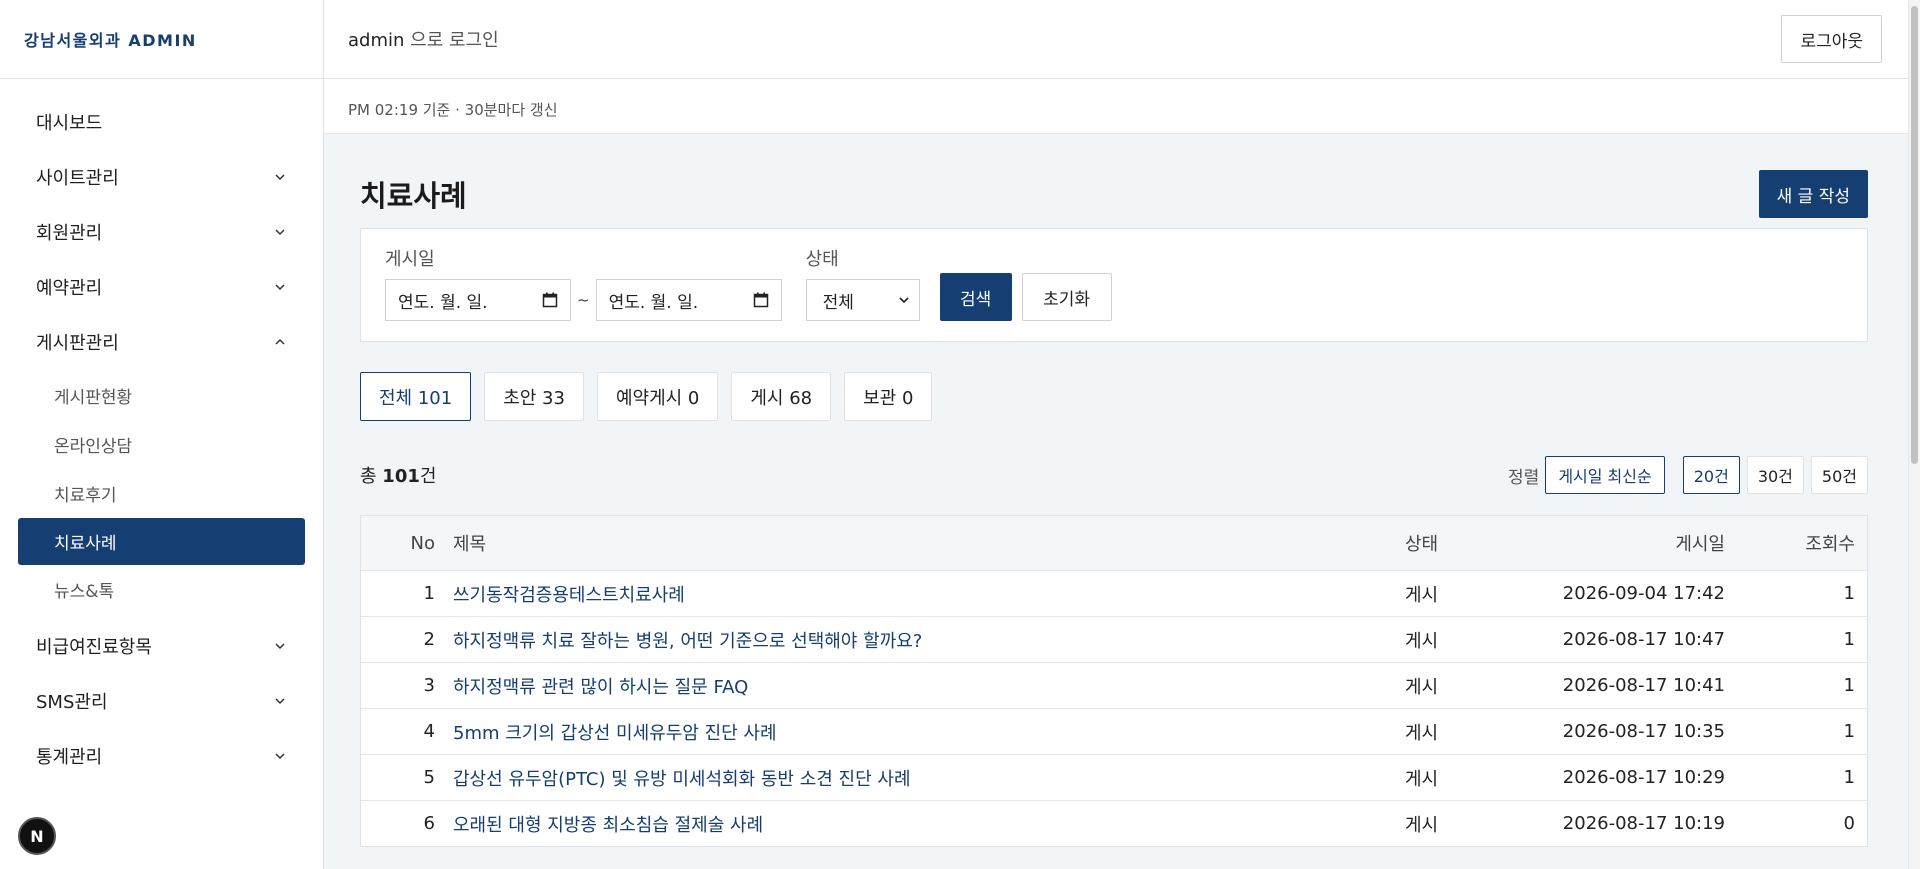  What do you see at coordinates (413, 196) in the screenshot?
I see `page-title: 치료사례` at bounding box center [413, 196].